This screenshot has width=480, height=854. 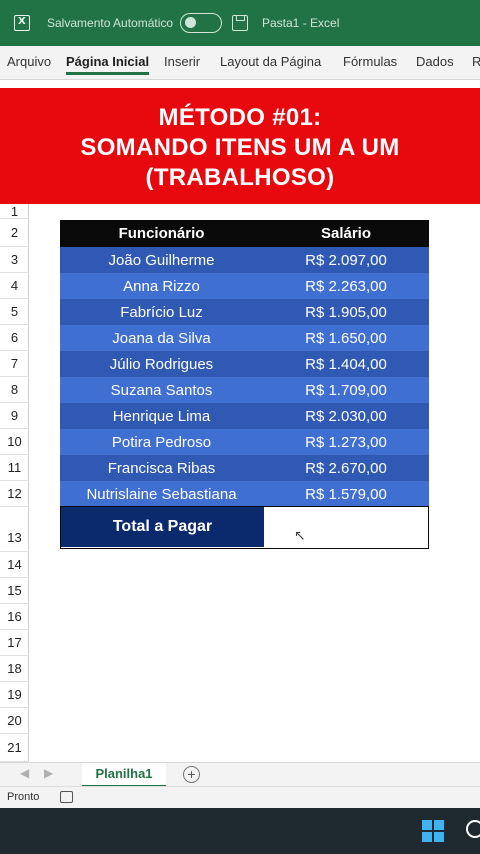 I want to click on table-row: Henrique Lima R$ 2.030,00, so click(x=244, y=416).